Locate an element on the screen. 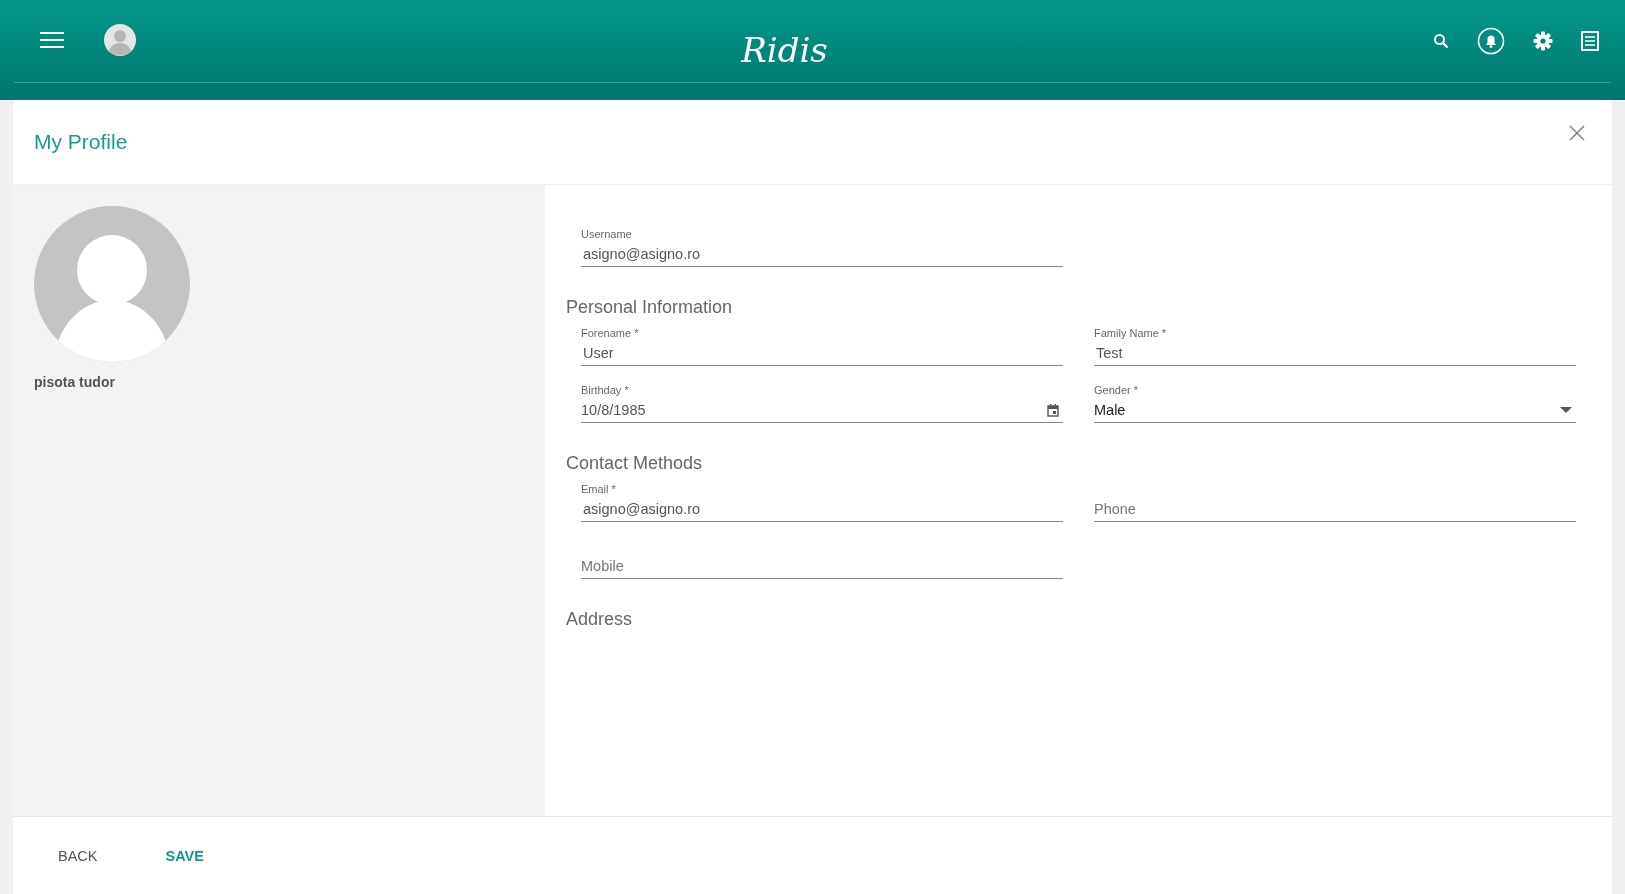  back-button: BACK is located at coordinates (78, 855).